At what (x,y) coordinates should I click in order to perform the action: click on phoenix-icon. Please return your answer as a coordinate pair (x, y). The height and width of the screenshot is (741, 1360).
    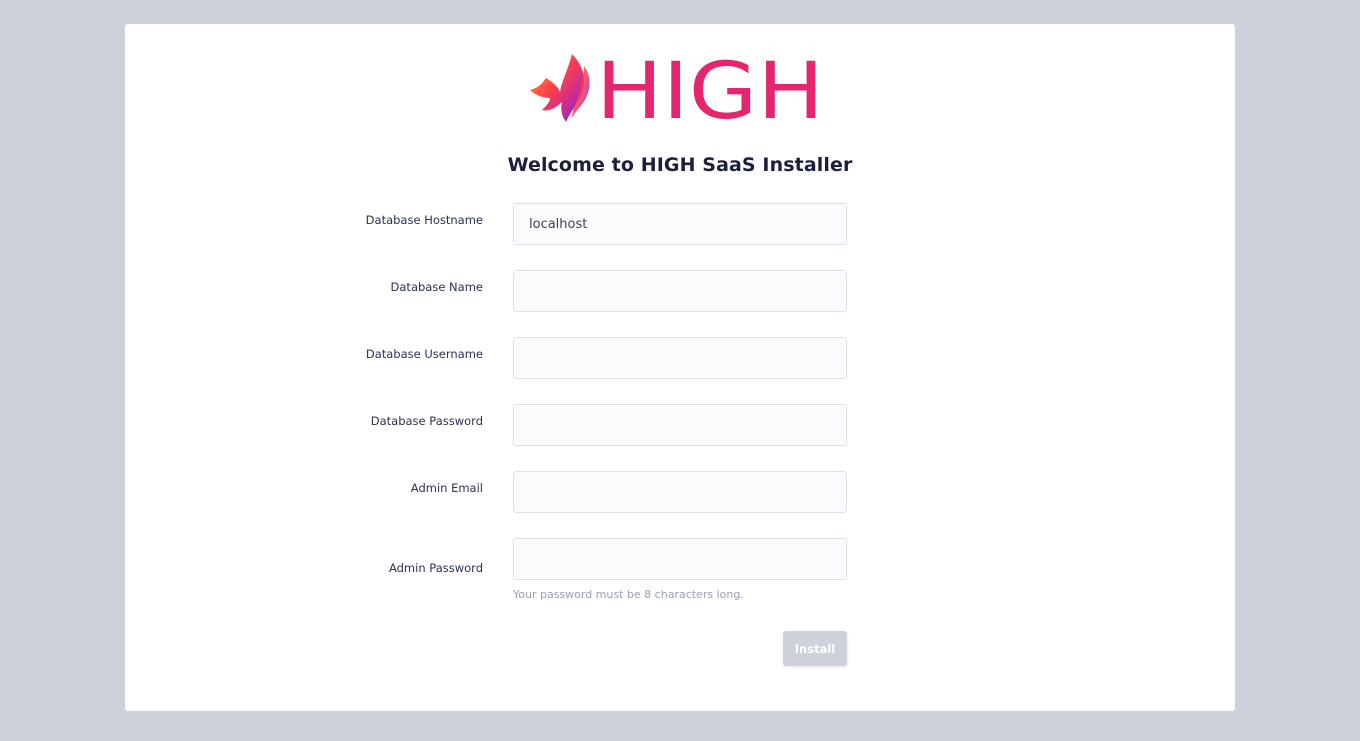
    Looking at the image, I should click on (560, 88).